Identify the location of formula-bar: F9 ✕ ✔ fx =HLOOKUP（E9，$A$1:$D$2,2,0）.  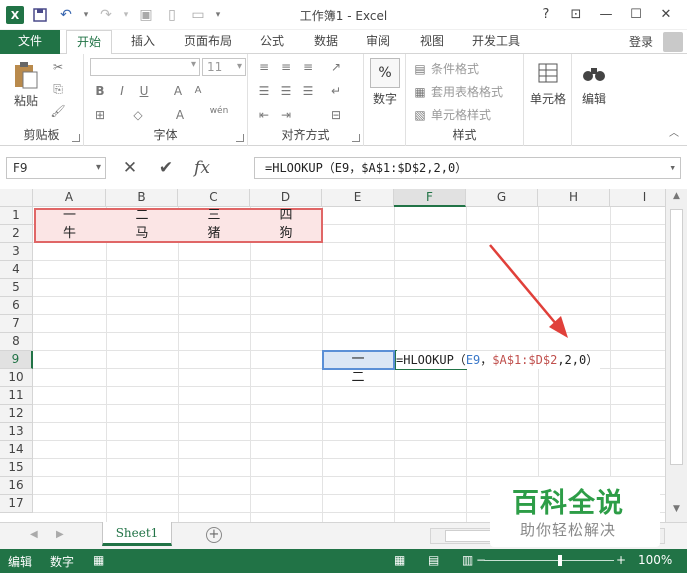
(343, 168).